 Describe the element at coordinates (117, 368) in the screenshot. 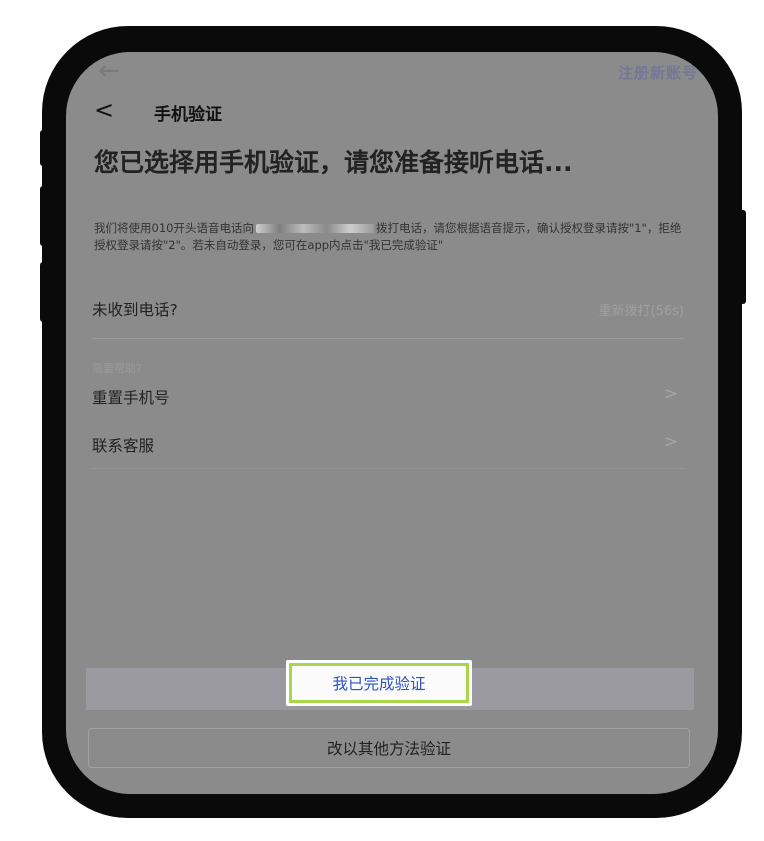

I see `help-section-label: 需要帮助?` at that location.